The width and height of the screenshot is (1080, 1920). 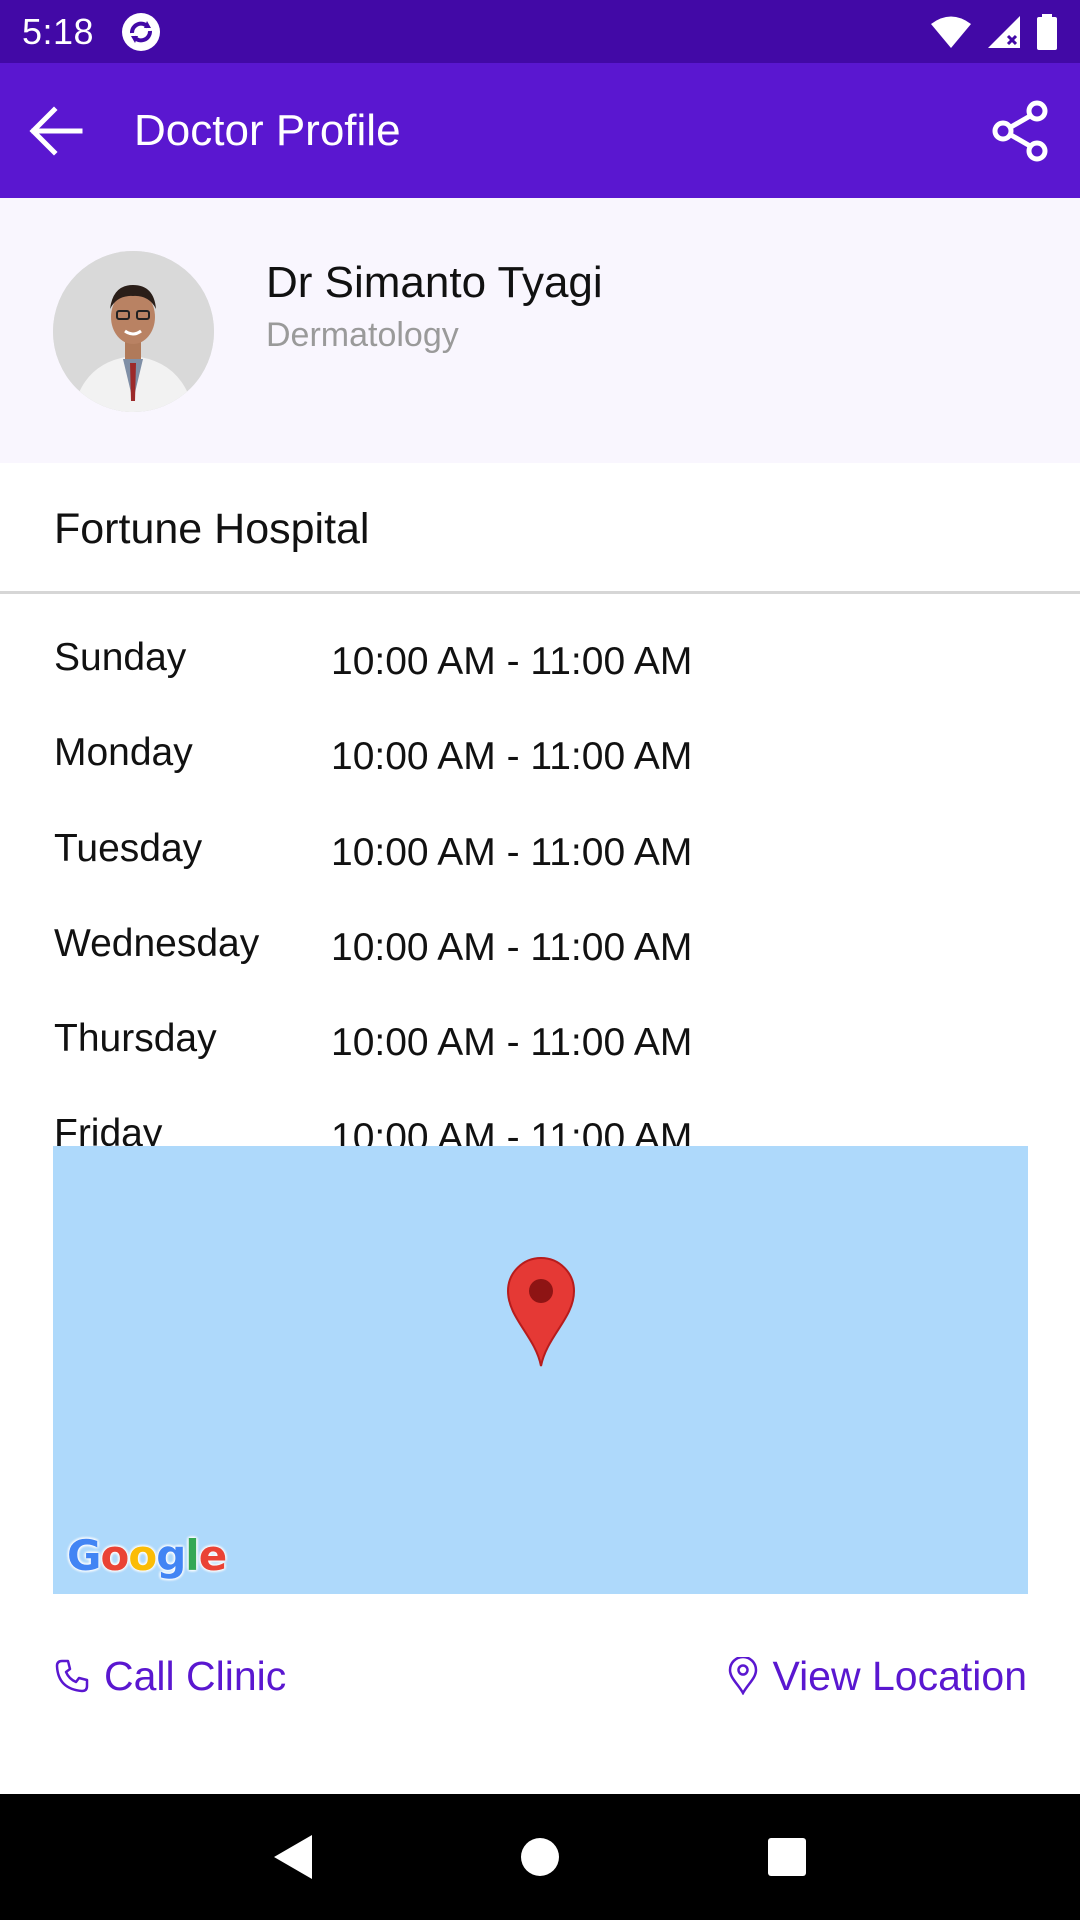 I want to click on schedule-day: Tuesday, so click(x=128, y=848).